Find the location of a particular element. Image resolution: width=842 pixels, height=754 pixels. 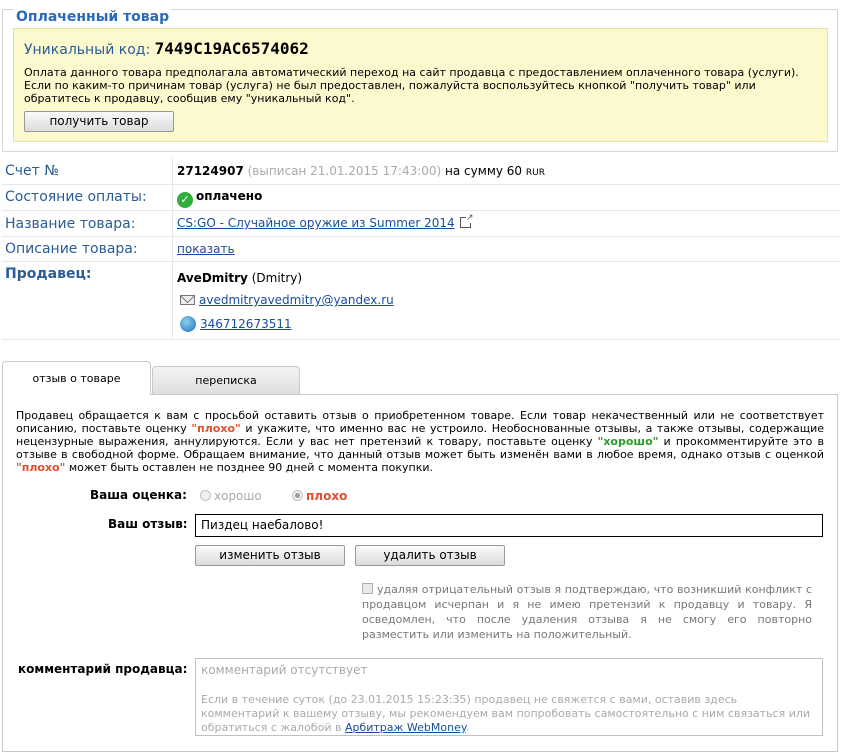

product-label: Название товара: is located at coordinates (70, 224).